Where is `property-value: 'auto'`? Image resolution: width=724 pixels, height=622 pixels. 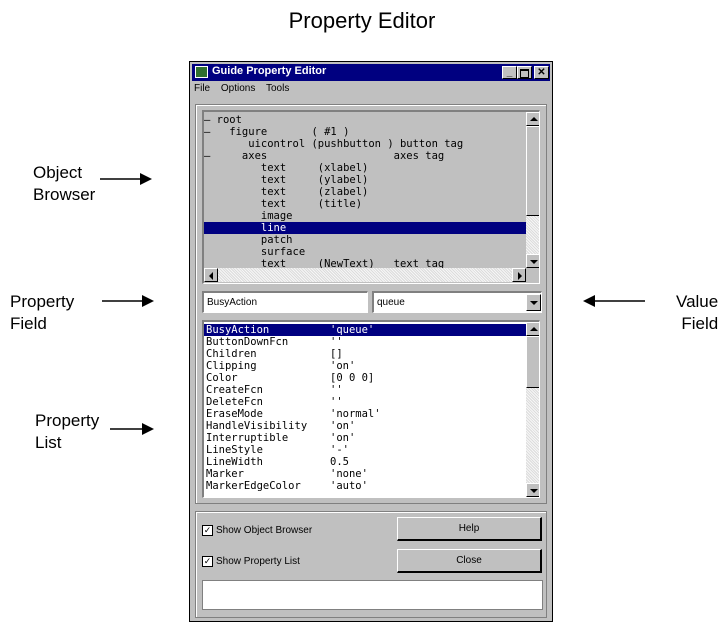
property-value: 'auto' is located at coordinates (349, 486).